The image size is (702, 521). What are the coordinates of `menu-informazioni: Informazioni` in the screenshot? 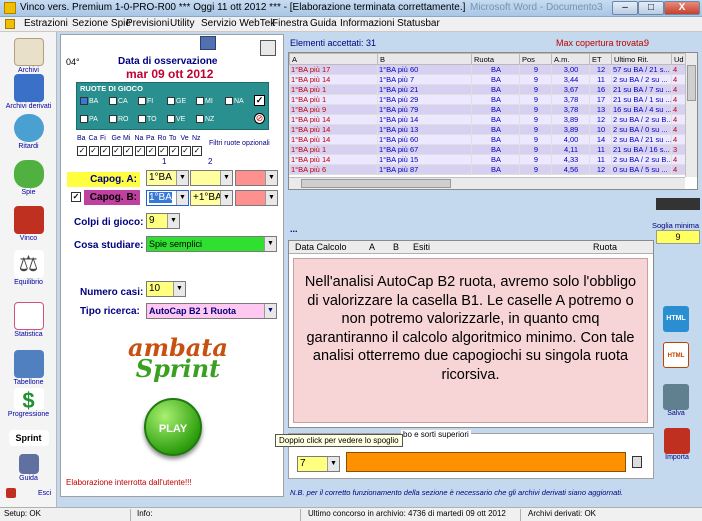 It's located at (367, 23).